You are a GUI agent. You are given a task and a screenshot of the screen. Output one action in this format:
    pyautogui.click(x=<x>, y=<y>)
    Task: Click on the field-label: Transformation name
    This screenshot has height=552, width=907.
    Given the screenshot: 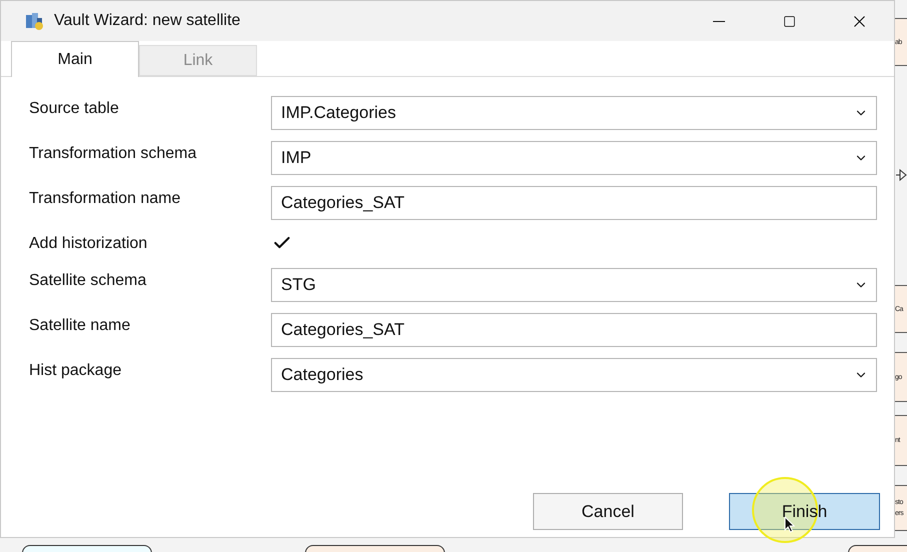 What is the action you would take?
    pyautogui.click(x=105, y=199)
    